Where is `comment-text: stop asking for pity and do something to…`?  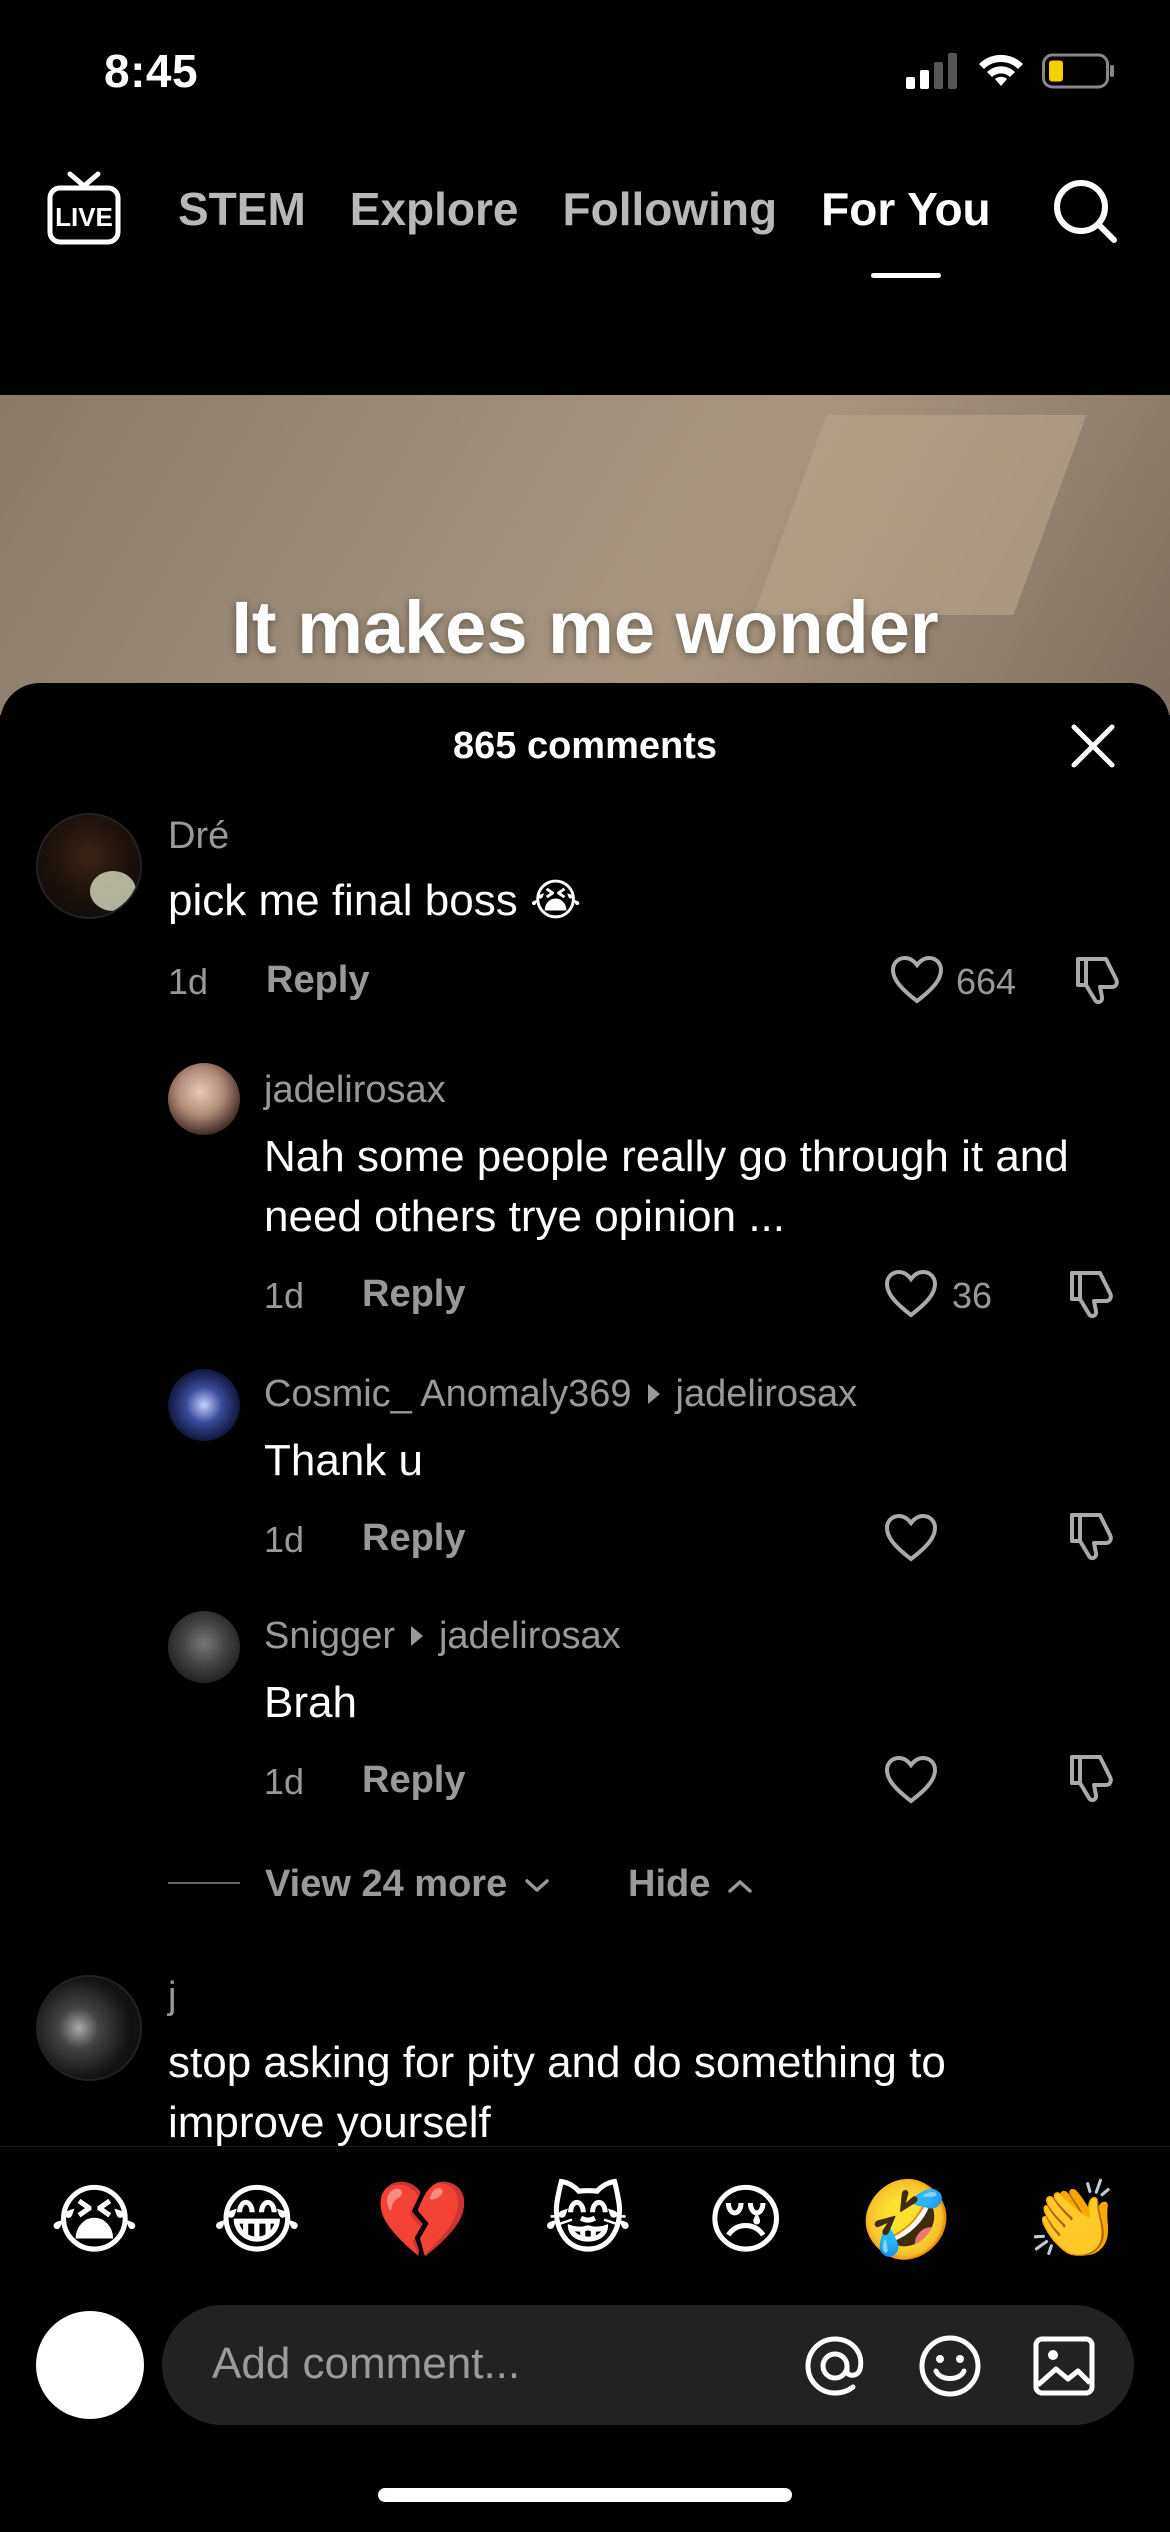 comment-text: stop asking for pity and do something to… is located at coordinates (557, 2092).